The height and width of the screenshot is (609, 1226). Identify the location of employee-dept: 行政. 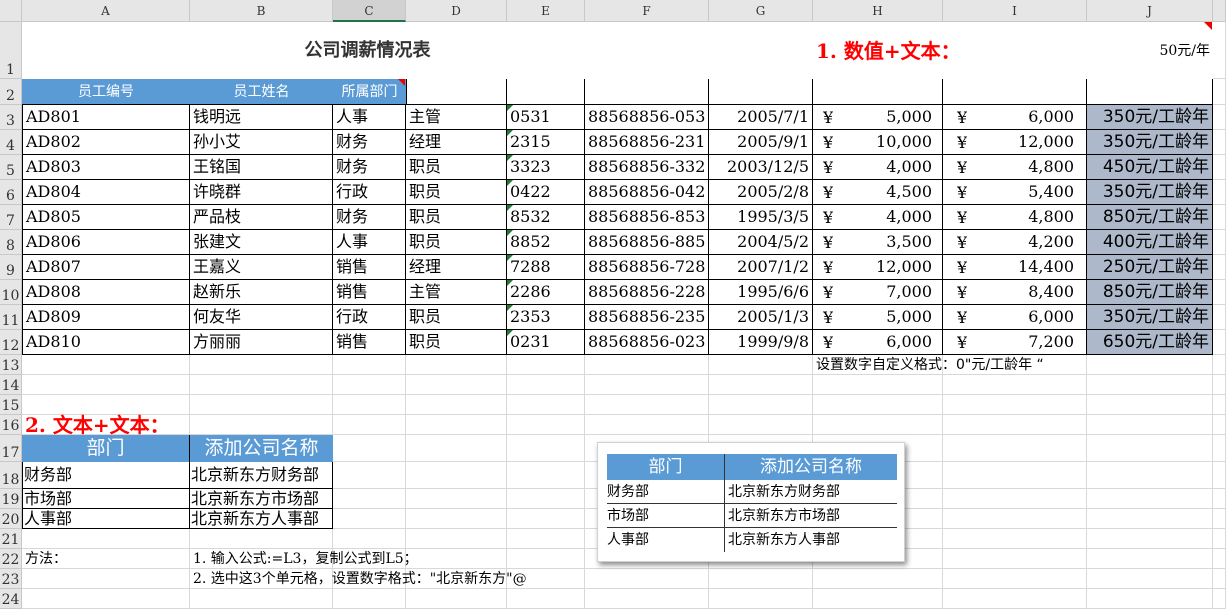
(369, 317).